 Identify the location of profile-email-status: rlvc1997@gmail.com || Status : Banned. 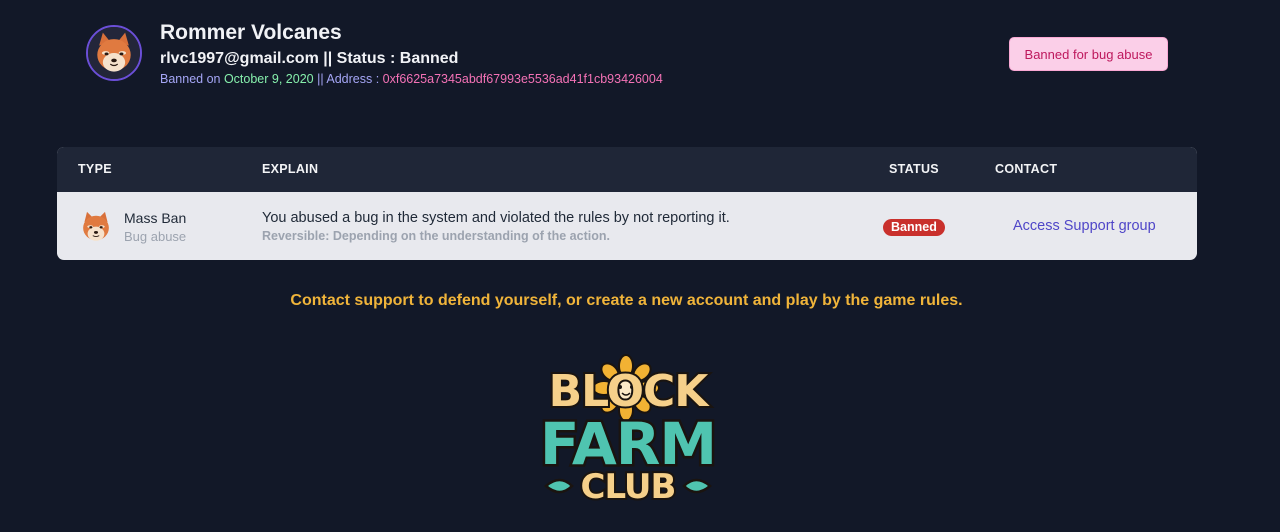
(309, 59).